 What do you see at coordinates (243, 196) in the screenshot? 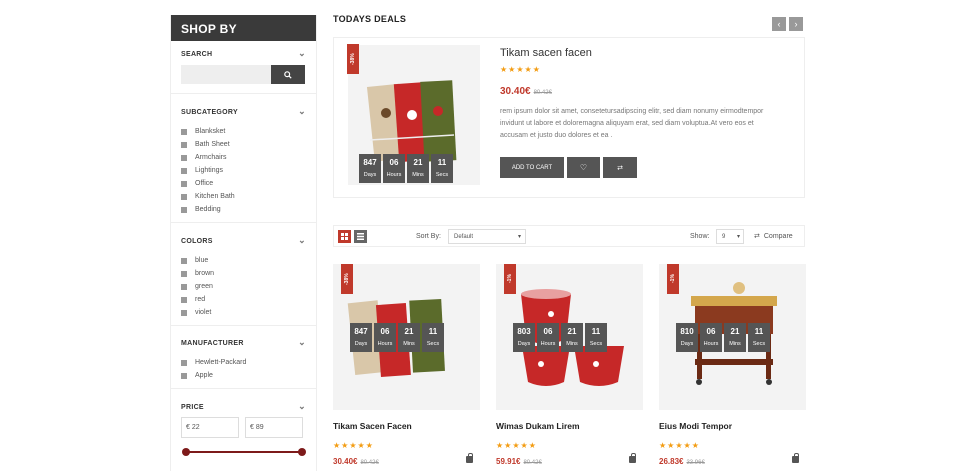
I see `subcategory-option: Kitchen Bath` at bounding box center [243, 196].